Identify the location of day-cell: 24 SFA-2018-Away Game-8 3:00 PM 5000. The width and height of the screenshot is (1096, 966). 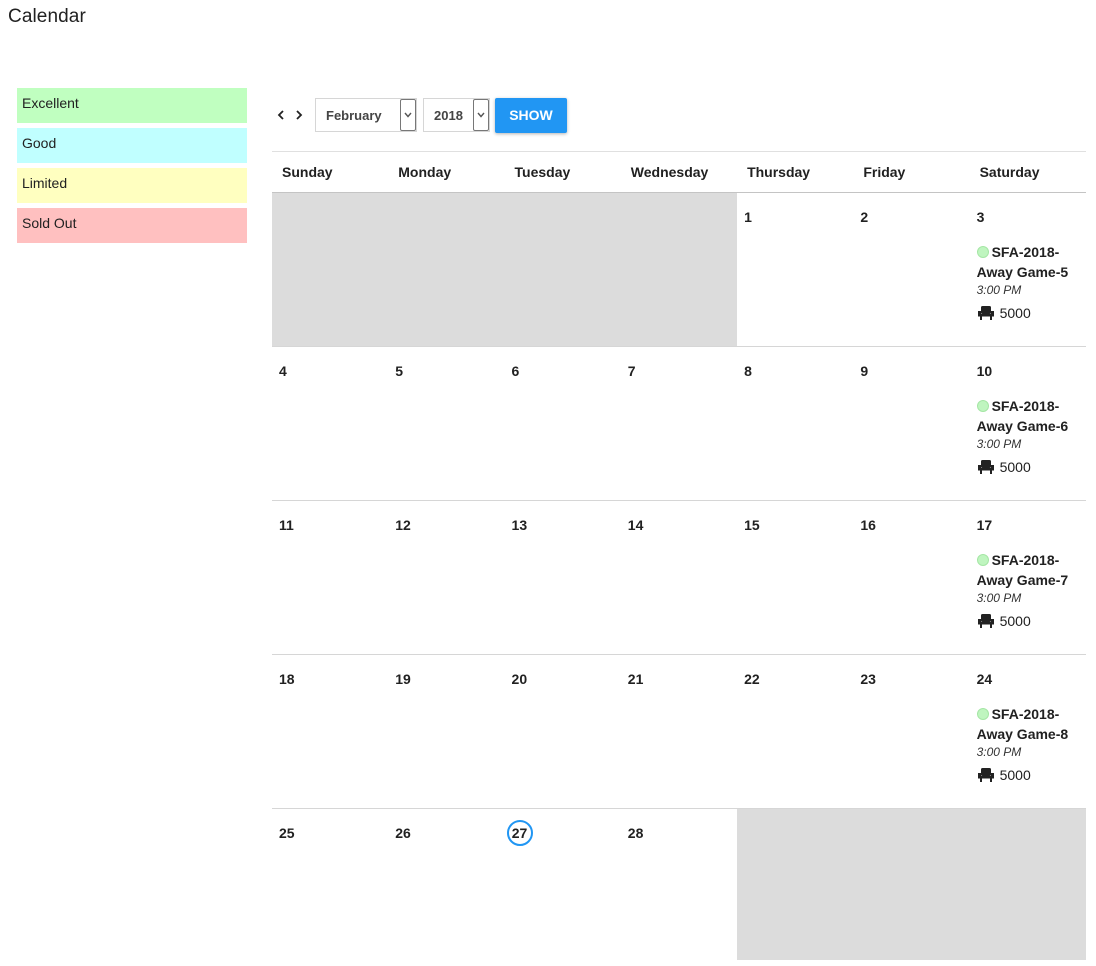
(1028, 731).